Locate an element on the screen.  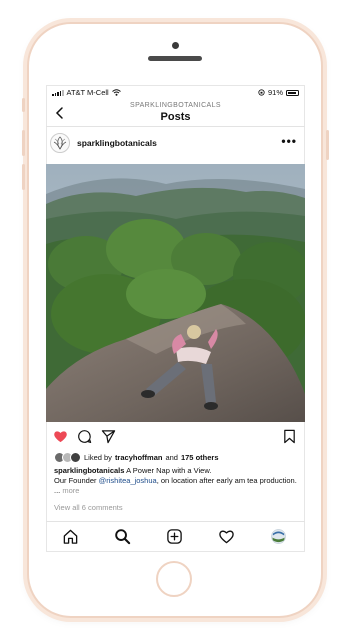
phone-volume-up-button is located at coordinates (23, 143).